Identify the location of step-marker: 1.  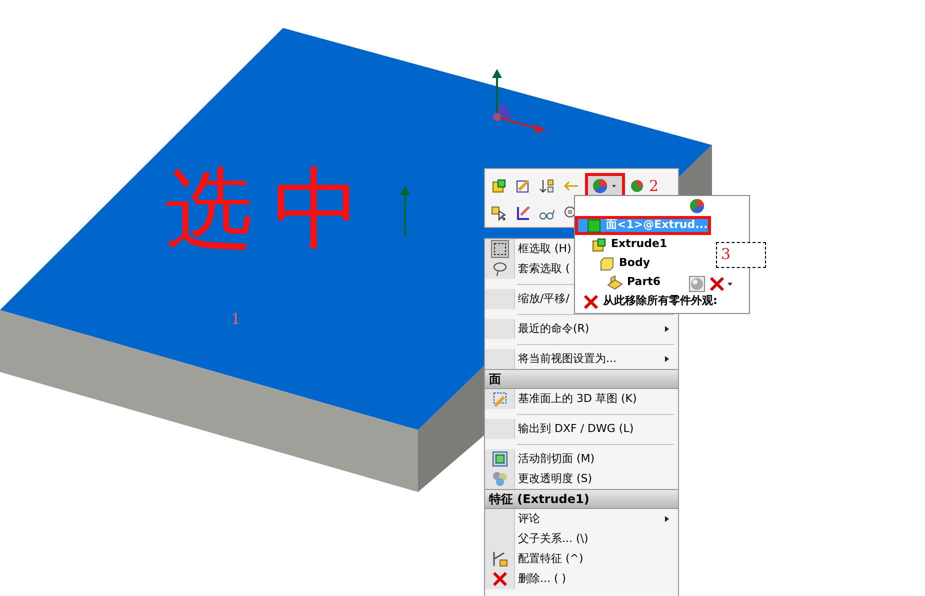
(236, 319).